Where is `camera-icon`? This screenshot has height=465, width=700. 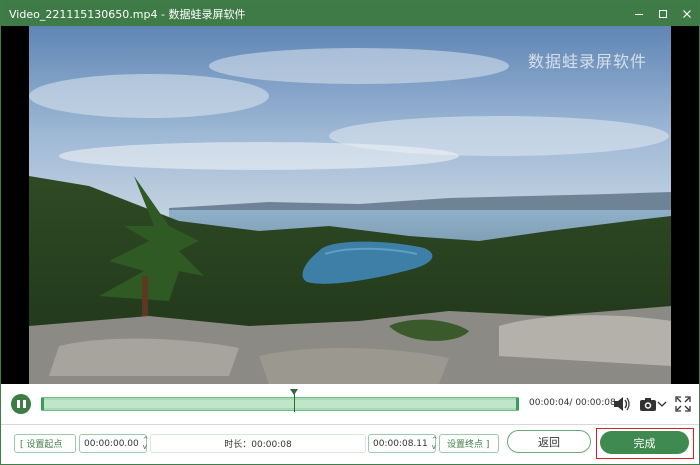 camera-icon is located at coordinates (648, 404).